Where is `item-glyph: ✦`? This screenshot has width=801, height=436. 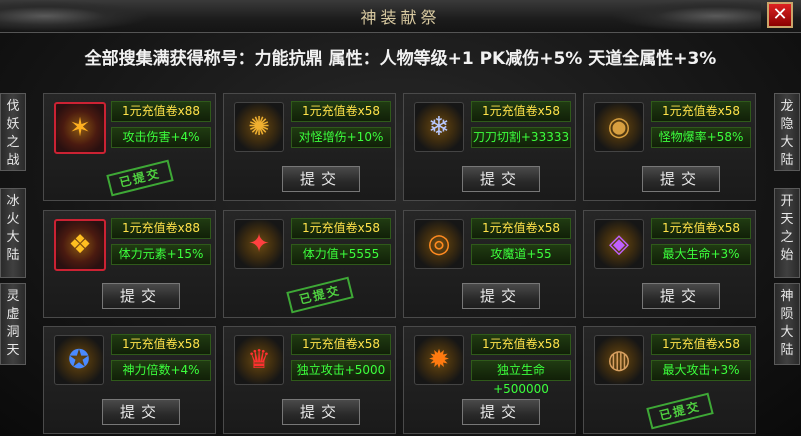
item-glyph: ✦ is located at coordinates (259, 244).